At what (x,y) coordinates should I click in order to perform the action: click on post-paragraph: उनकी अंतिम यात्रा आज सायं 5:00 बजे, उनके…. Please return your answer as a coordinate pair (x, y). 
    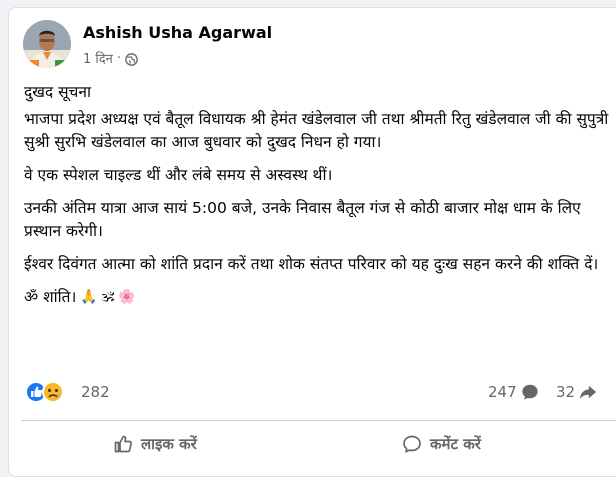
    Looking at the image, I should click on (302, 219).